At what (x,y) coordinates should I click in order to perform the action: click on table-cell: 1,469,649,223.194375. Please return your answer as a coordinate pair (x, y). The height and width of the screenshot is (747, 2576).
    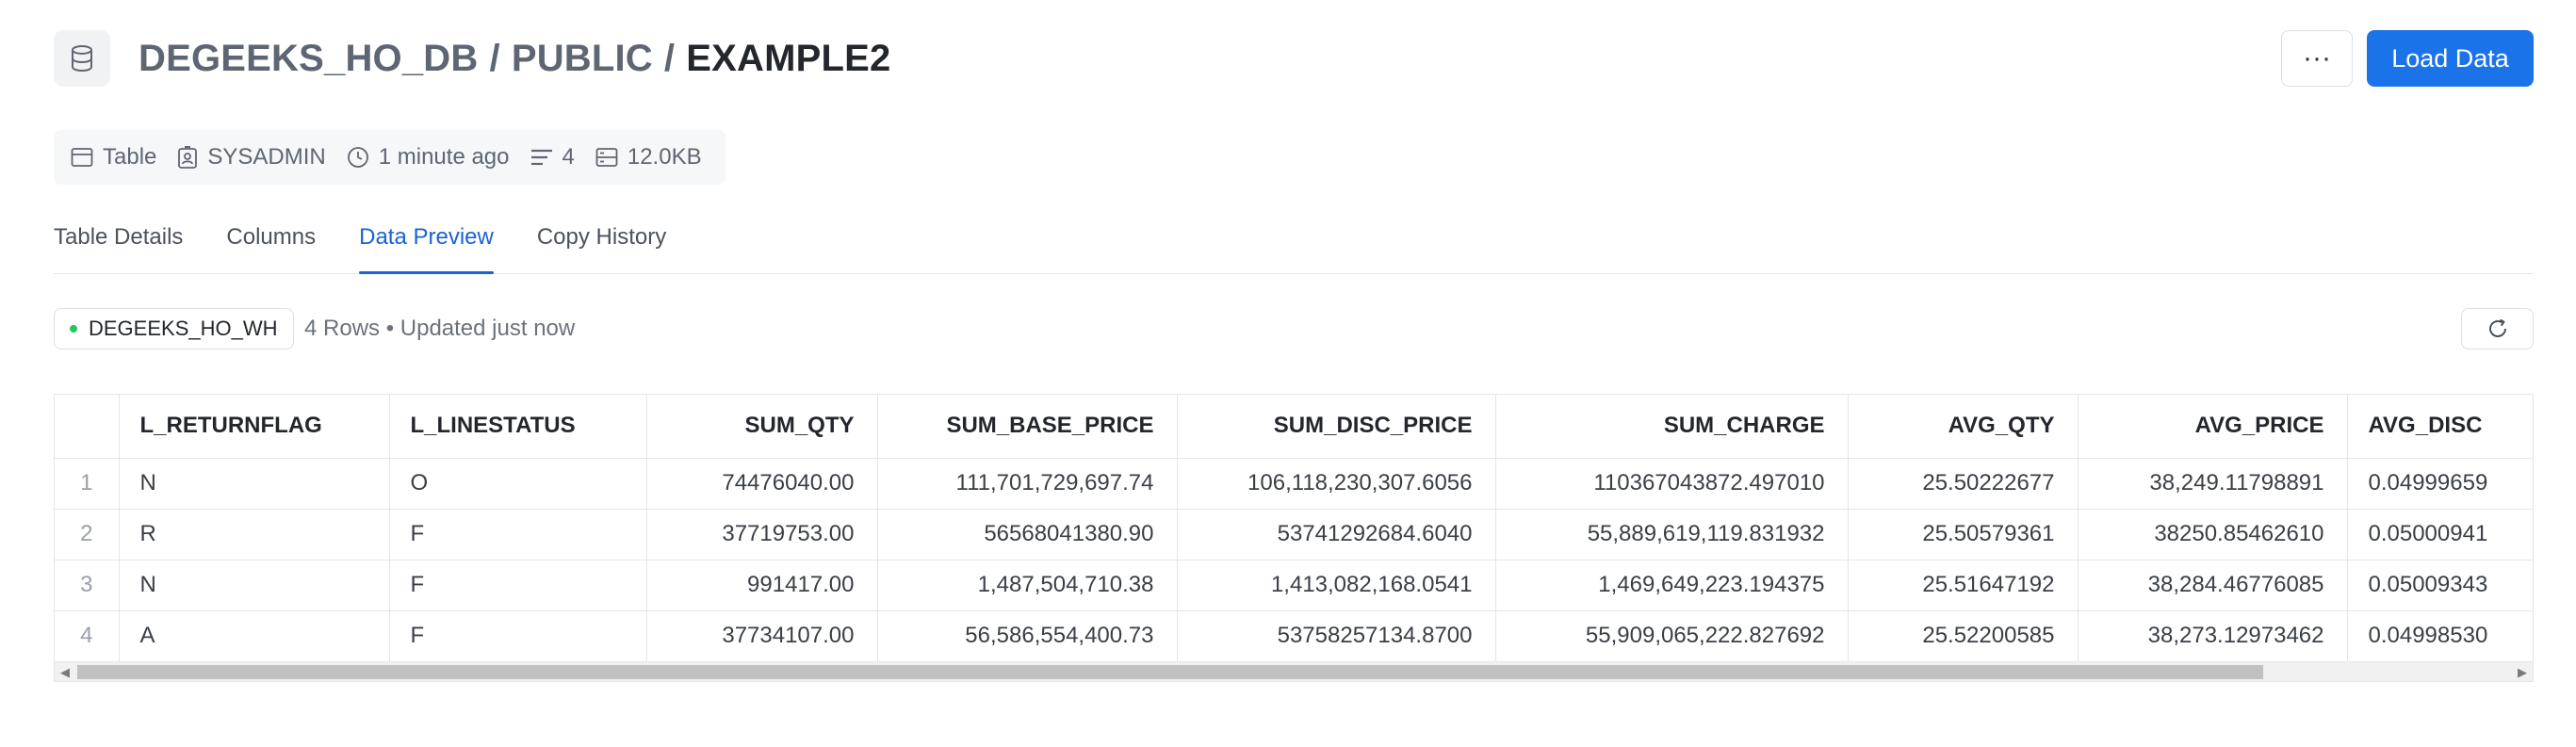
    Looking at the image, I should click on (1672, 586).